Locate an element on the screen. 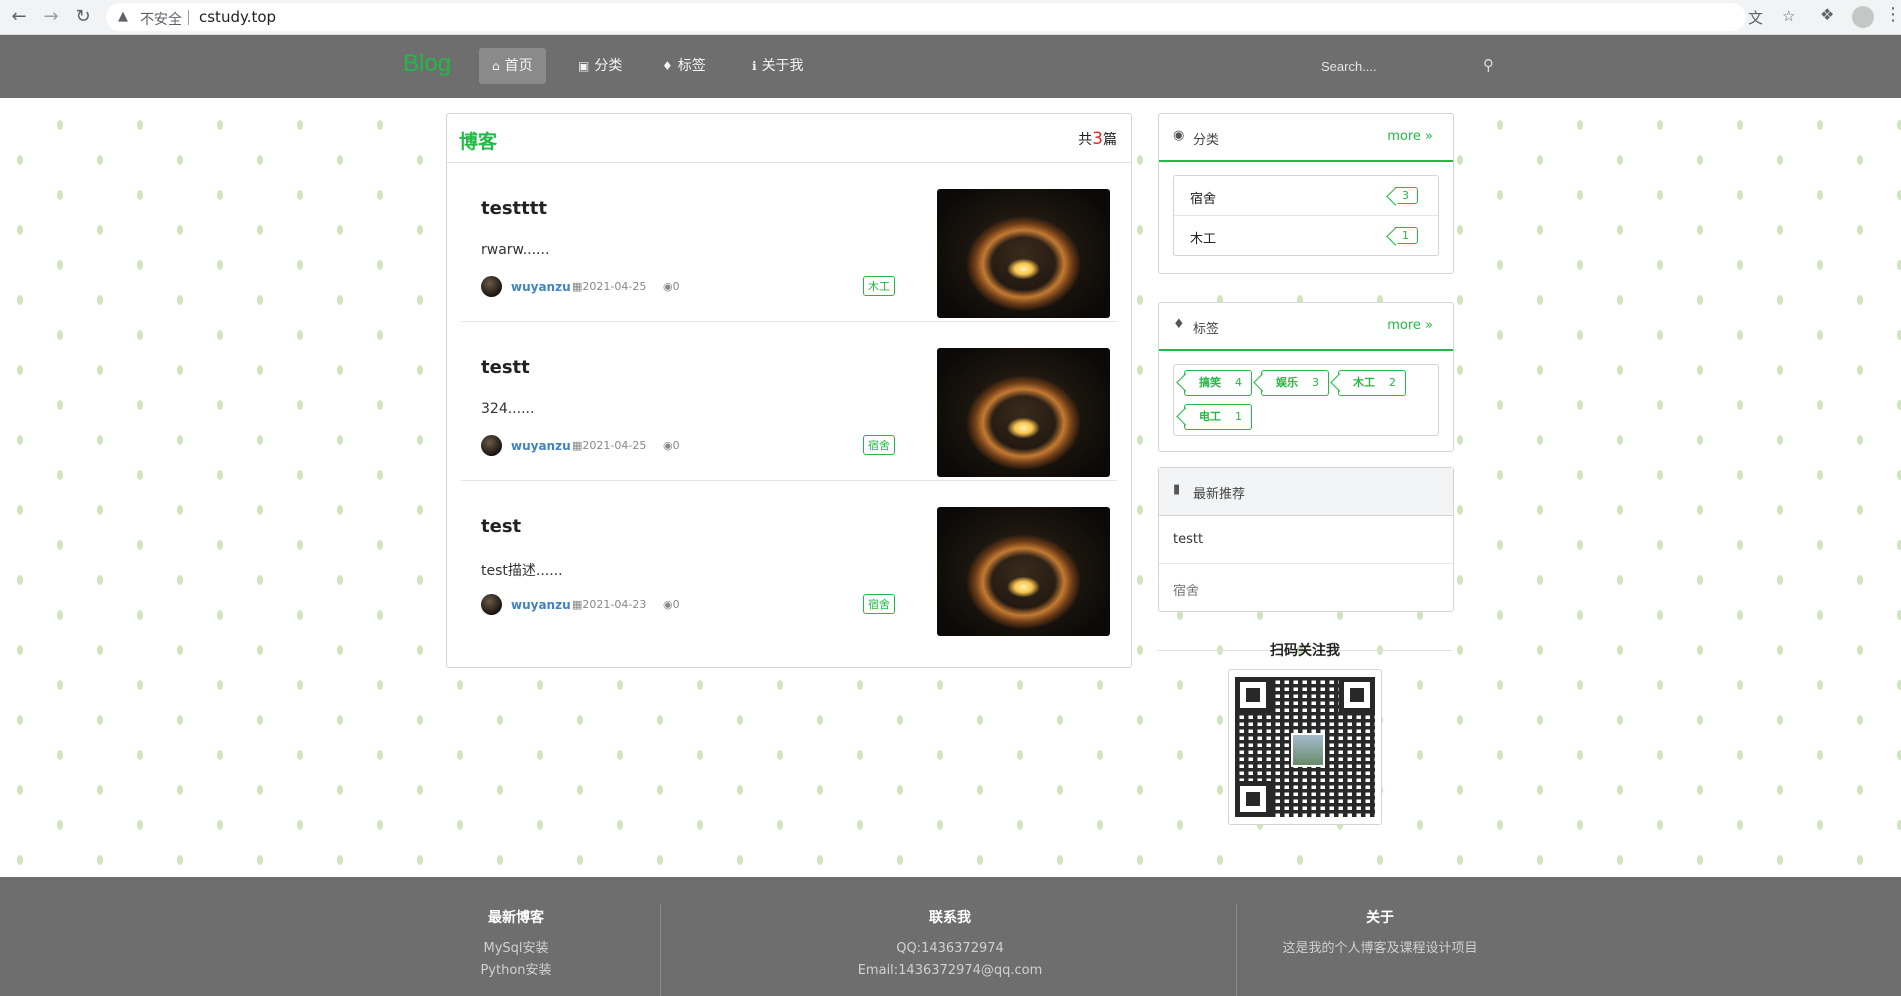 This screenshot has height=996, width=1901. reload-icon: ↻ is located at coordinates (83, 17).